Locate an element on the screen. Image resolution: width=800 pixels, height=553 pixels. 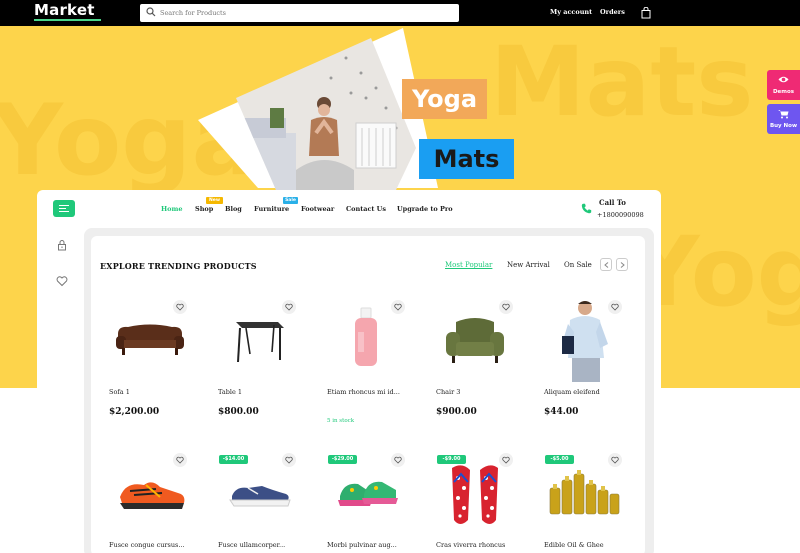
nav-furniture: Furniture is located at coordinates (271, 209).